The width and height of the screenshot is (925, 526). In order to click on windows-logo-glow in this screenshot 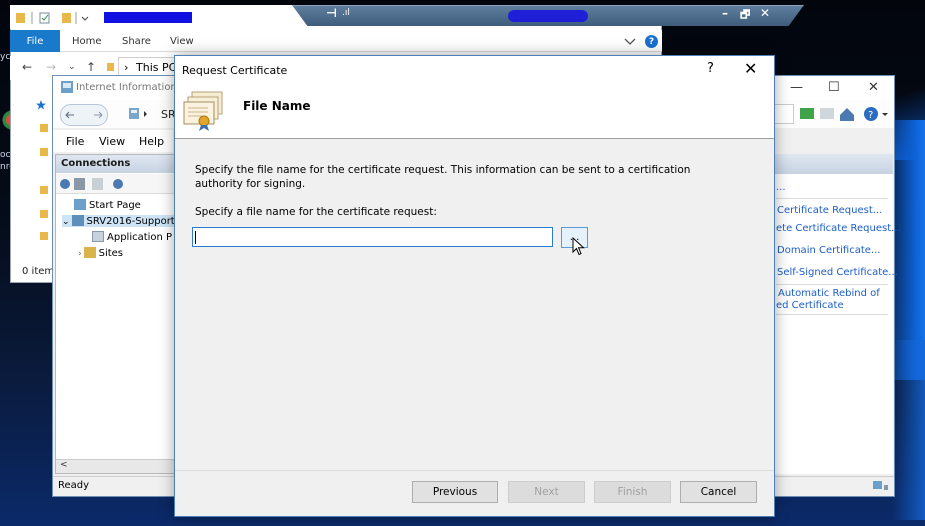, I will do `click(908, 430)`.